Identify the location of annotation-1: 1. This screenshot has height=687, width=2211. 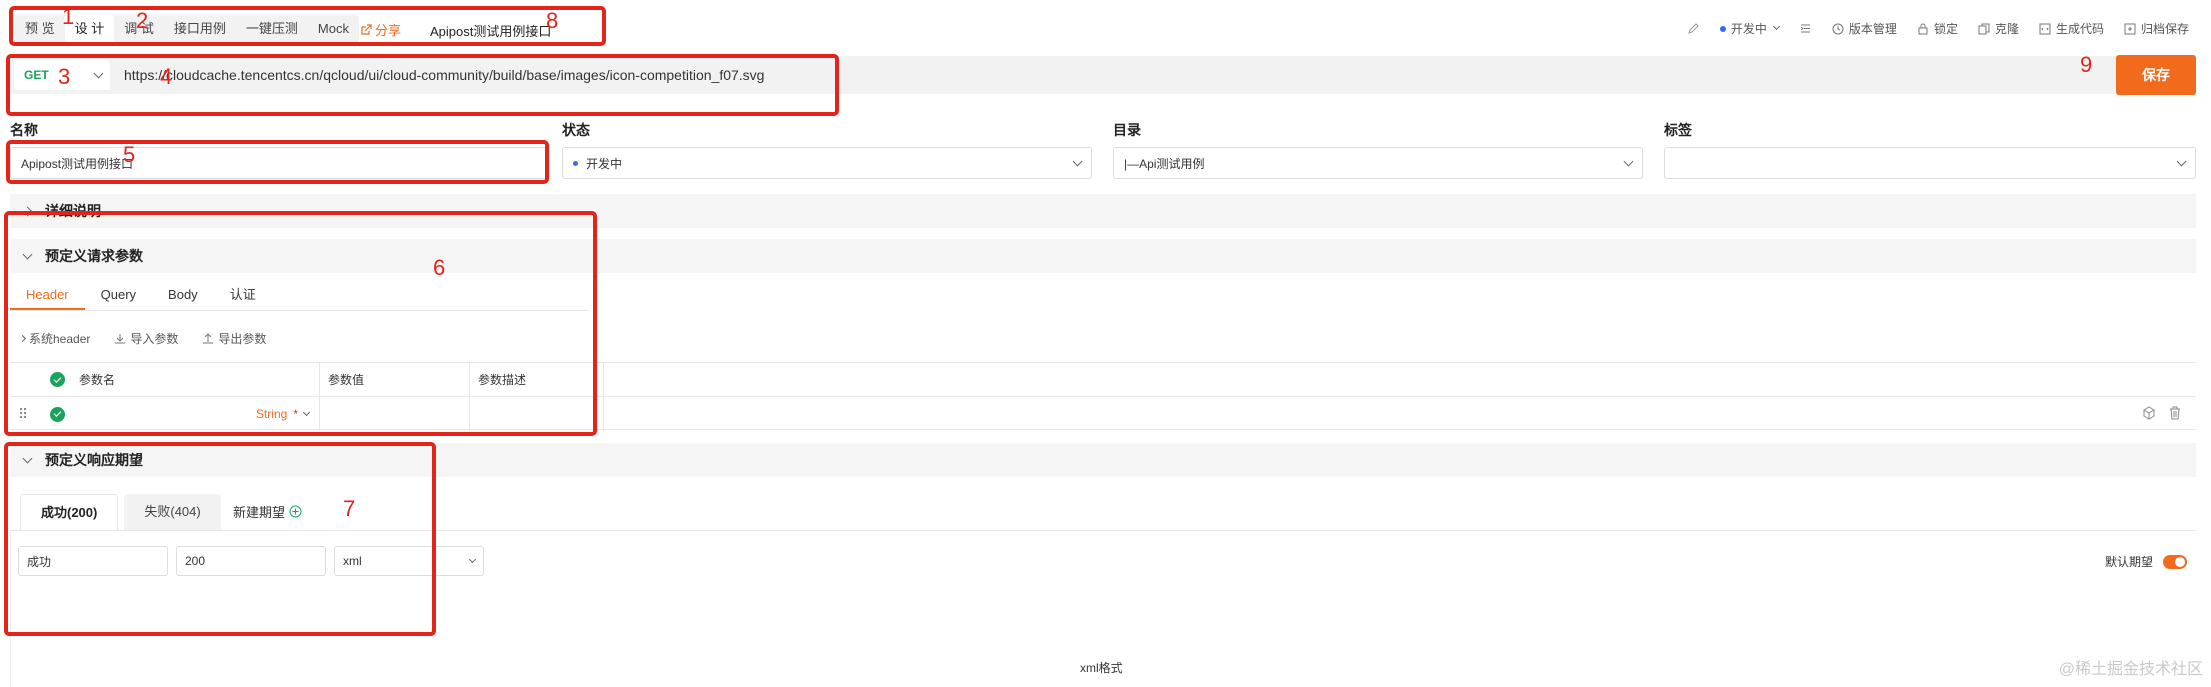
(68, 16).